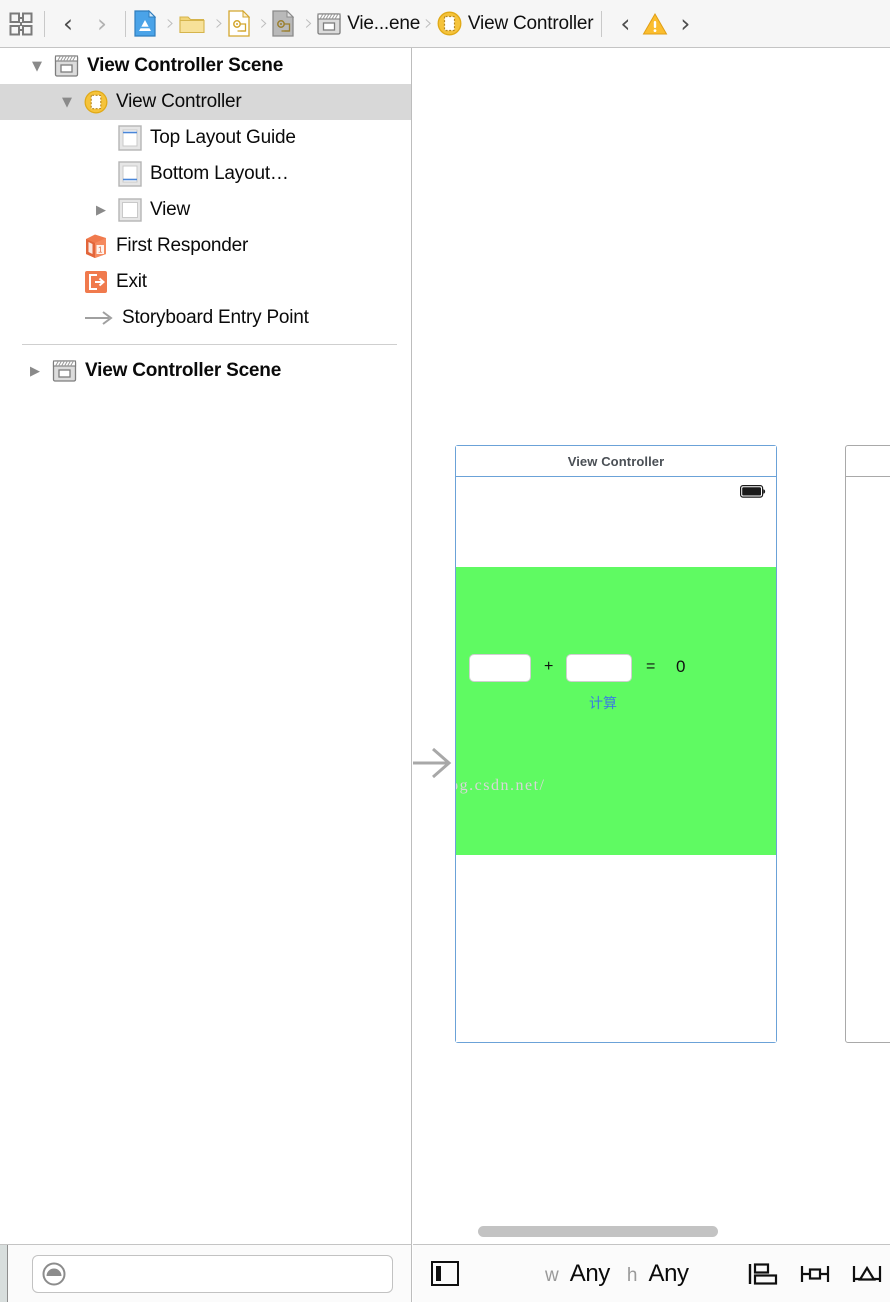 This screenshot has width=890, height=1302. I want to click on outline-row-label: View, so click(170, 209).